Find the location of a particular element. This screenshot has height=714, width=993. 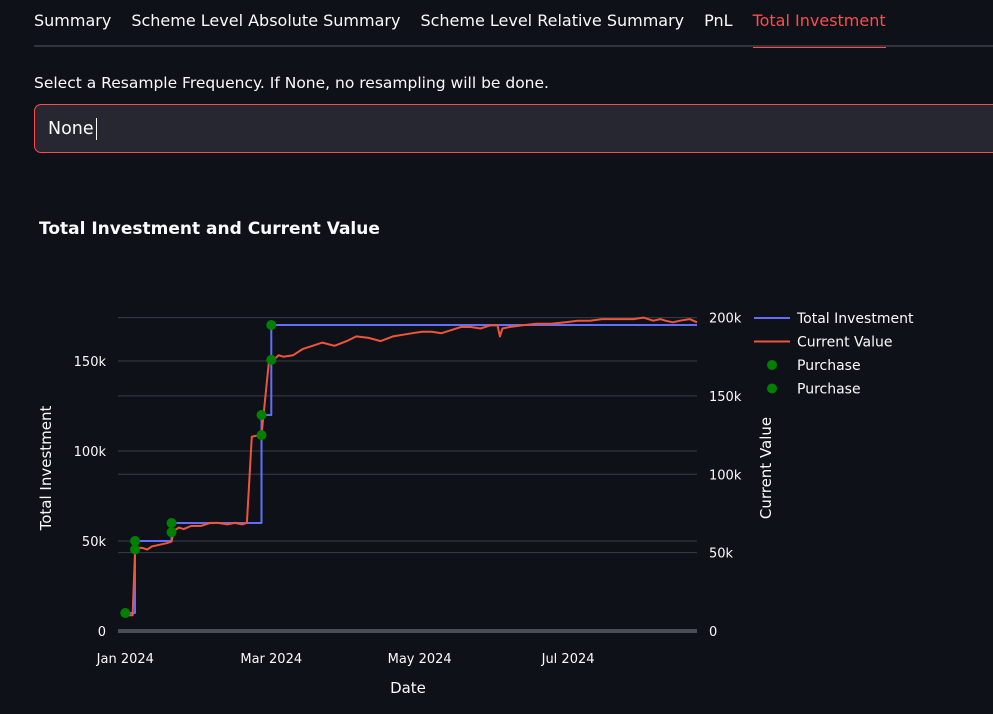

y-left-tick-label: 0 is located at coordinates (102, 632).